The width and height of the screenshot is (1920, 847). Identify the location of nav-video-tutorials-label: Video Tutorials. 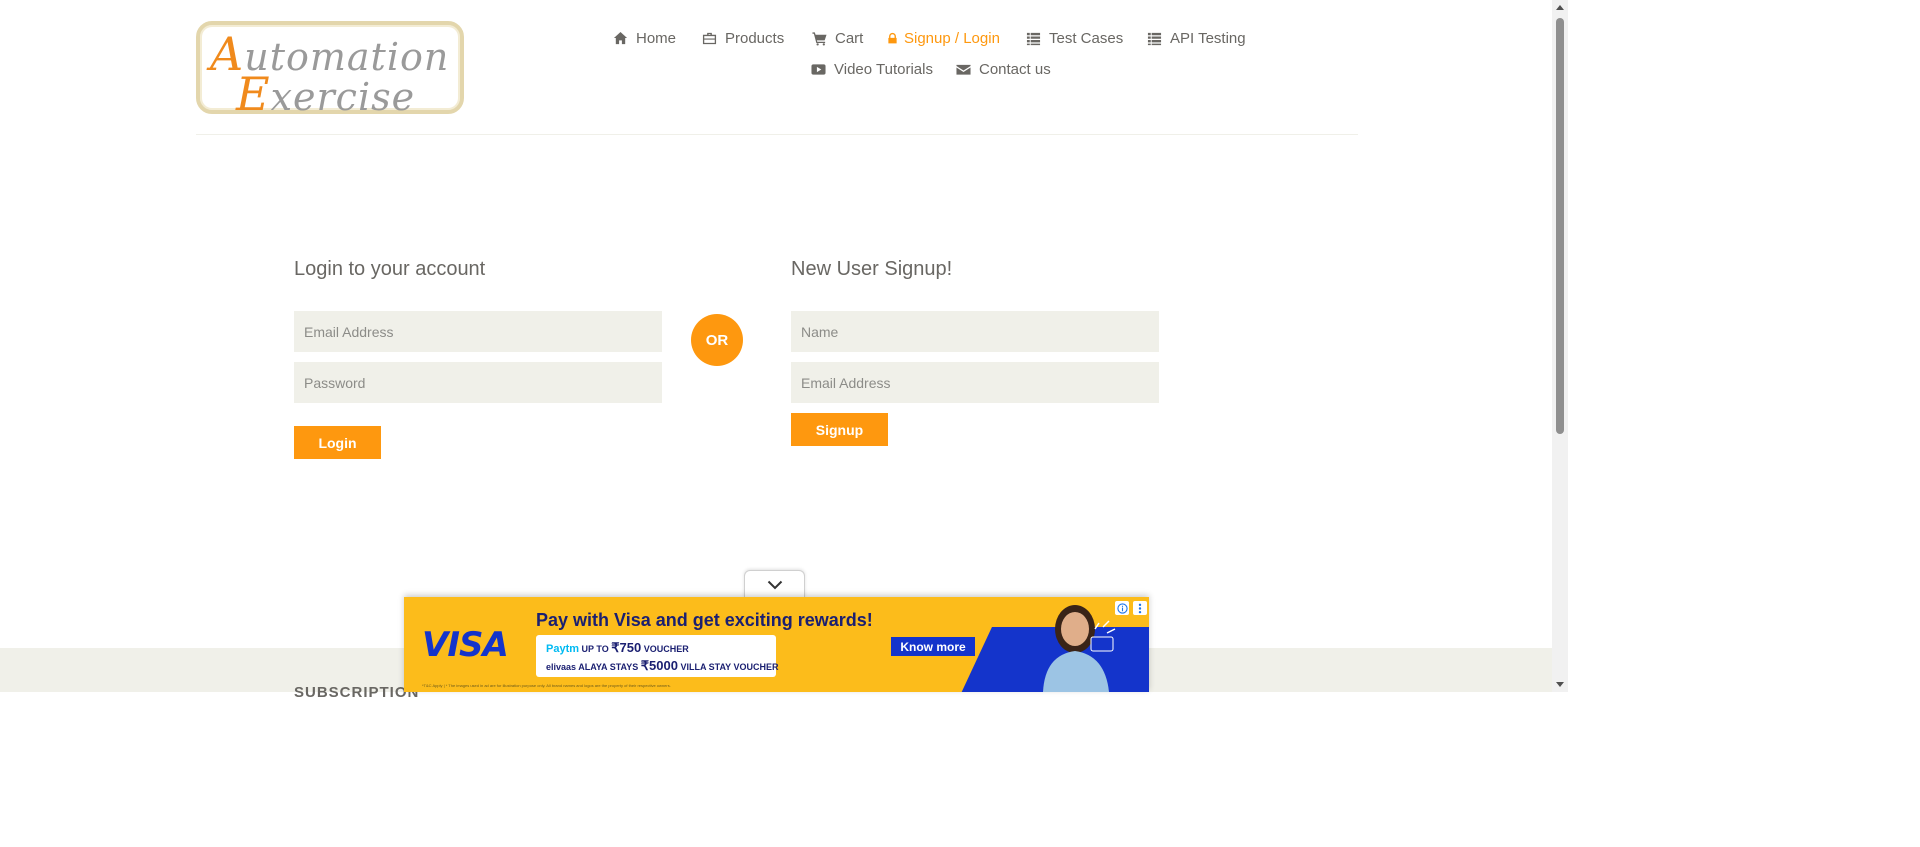
(883, 69).